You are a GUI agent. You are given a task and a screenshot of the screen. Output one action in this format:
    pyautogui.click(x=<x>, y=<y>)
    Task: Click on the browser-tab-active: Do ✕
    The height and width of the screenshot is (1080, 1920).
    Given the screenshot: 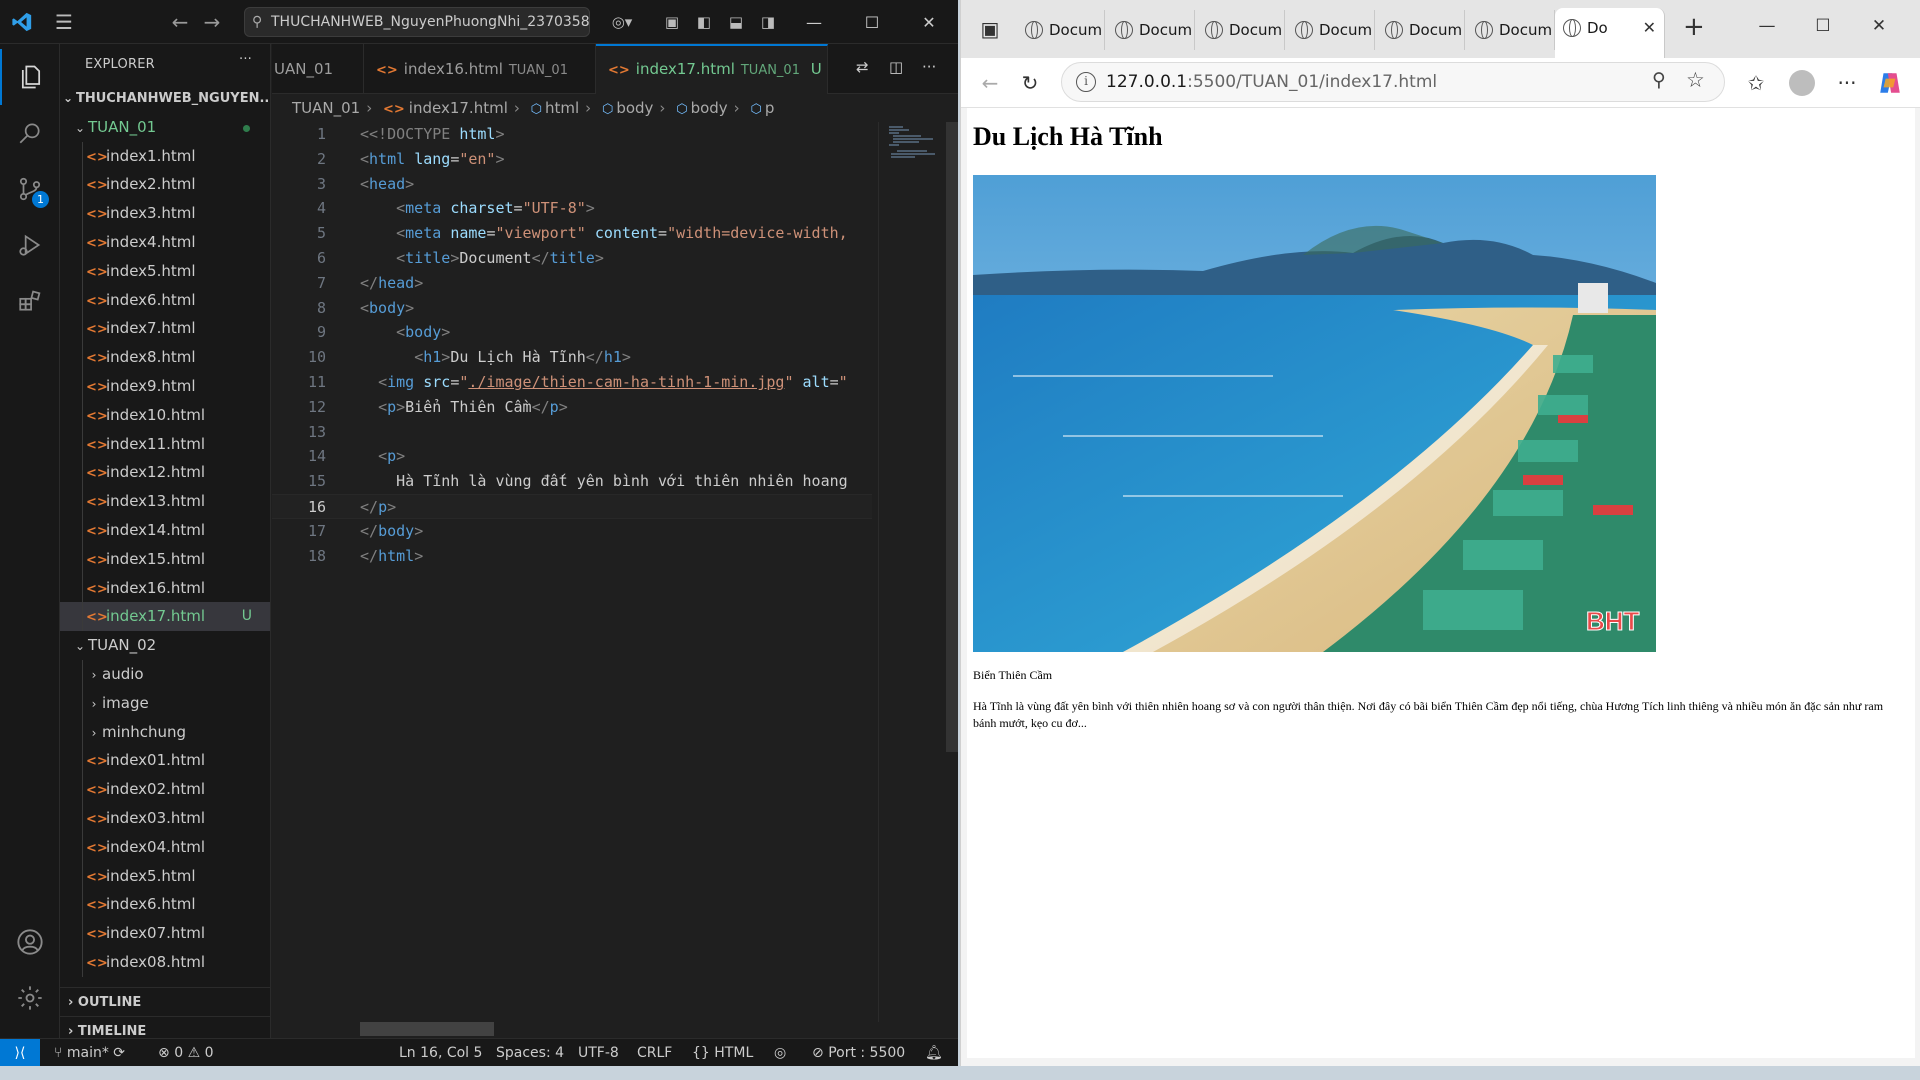 What is the action you would take?
    pyautogui.click(x=1610, y=33)
    